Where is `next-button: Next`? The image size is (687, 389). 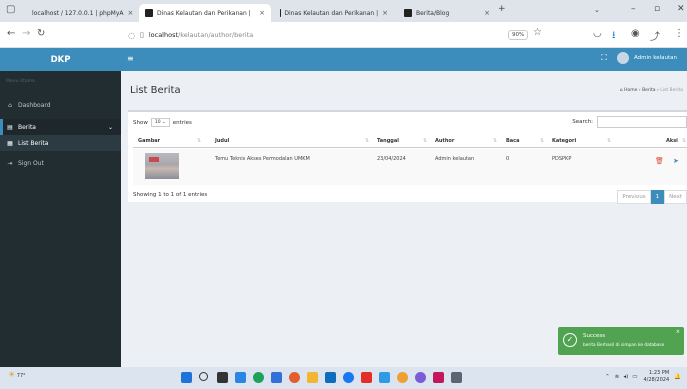
next-button: Next is located at coordinates (675, 197).